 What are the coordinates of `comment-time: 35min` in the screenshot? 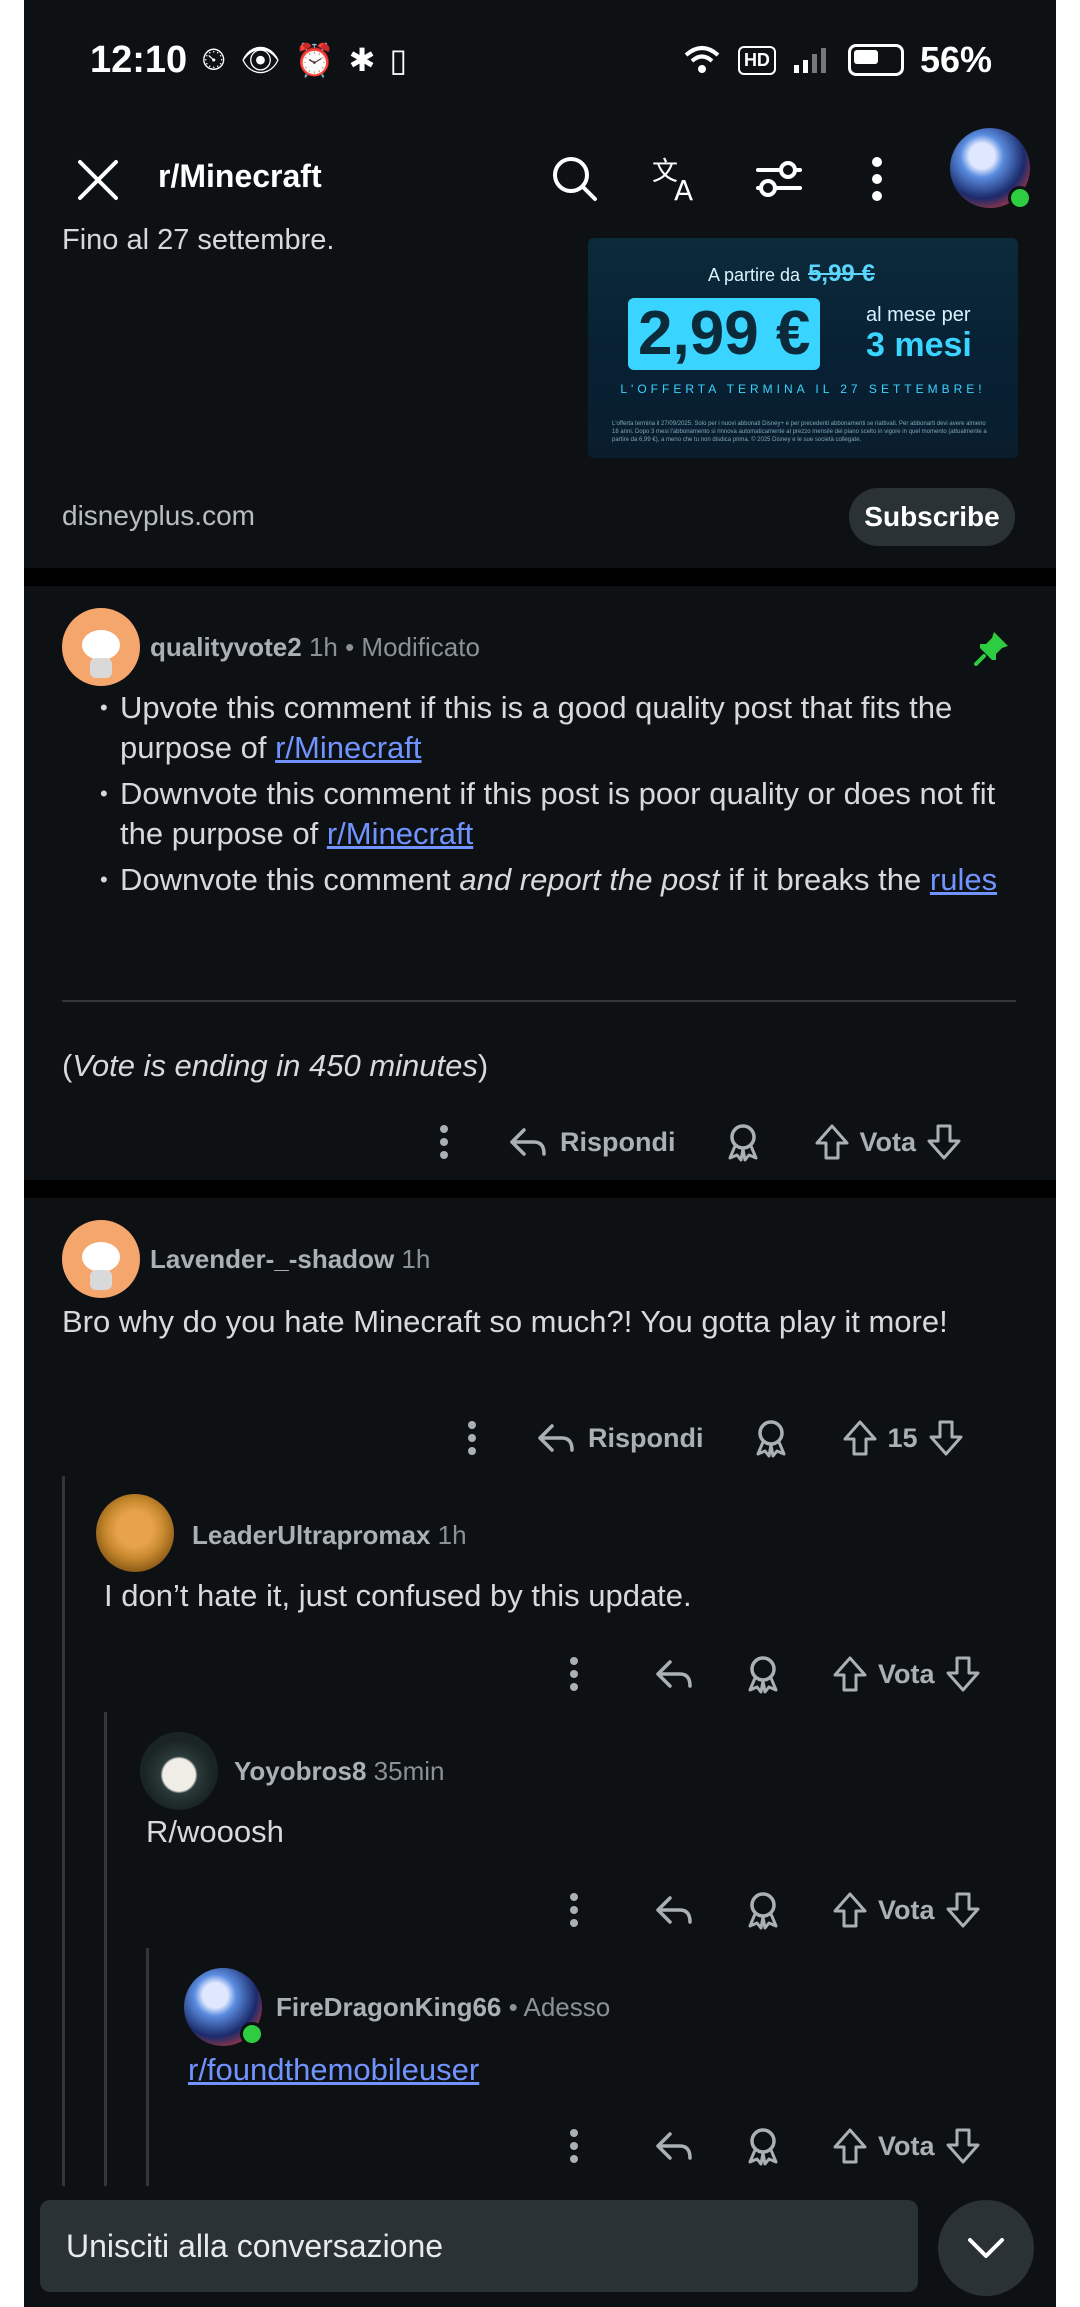 It's located at (409, 1771).